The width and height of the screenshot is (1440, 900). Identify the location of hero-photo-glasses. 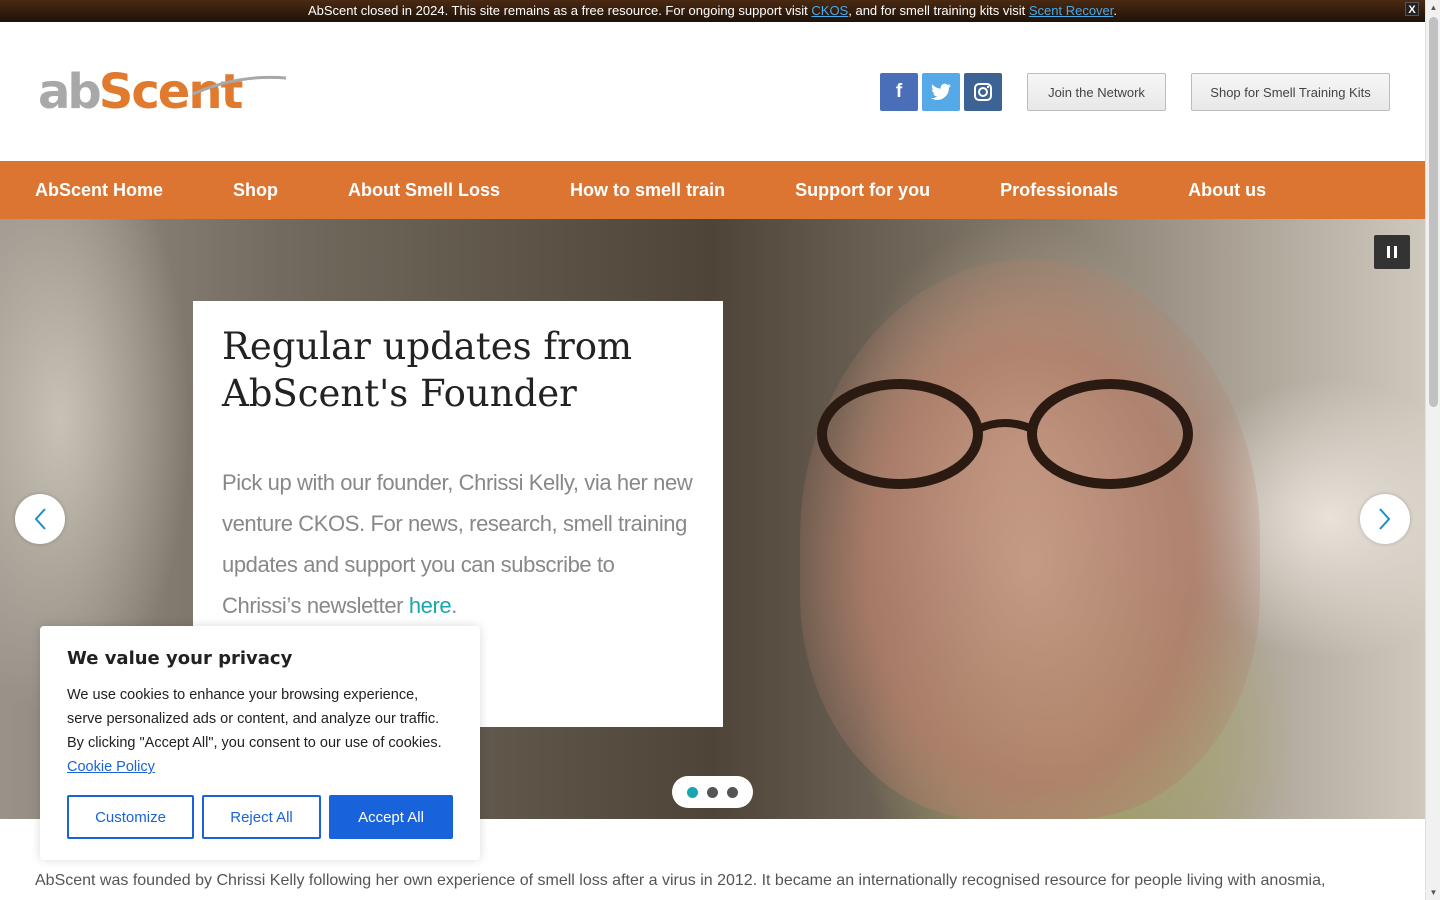
(1005, 434).